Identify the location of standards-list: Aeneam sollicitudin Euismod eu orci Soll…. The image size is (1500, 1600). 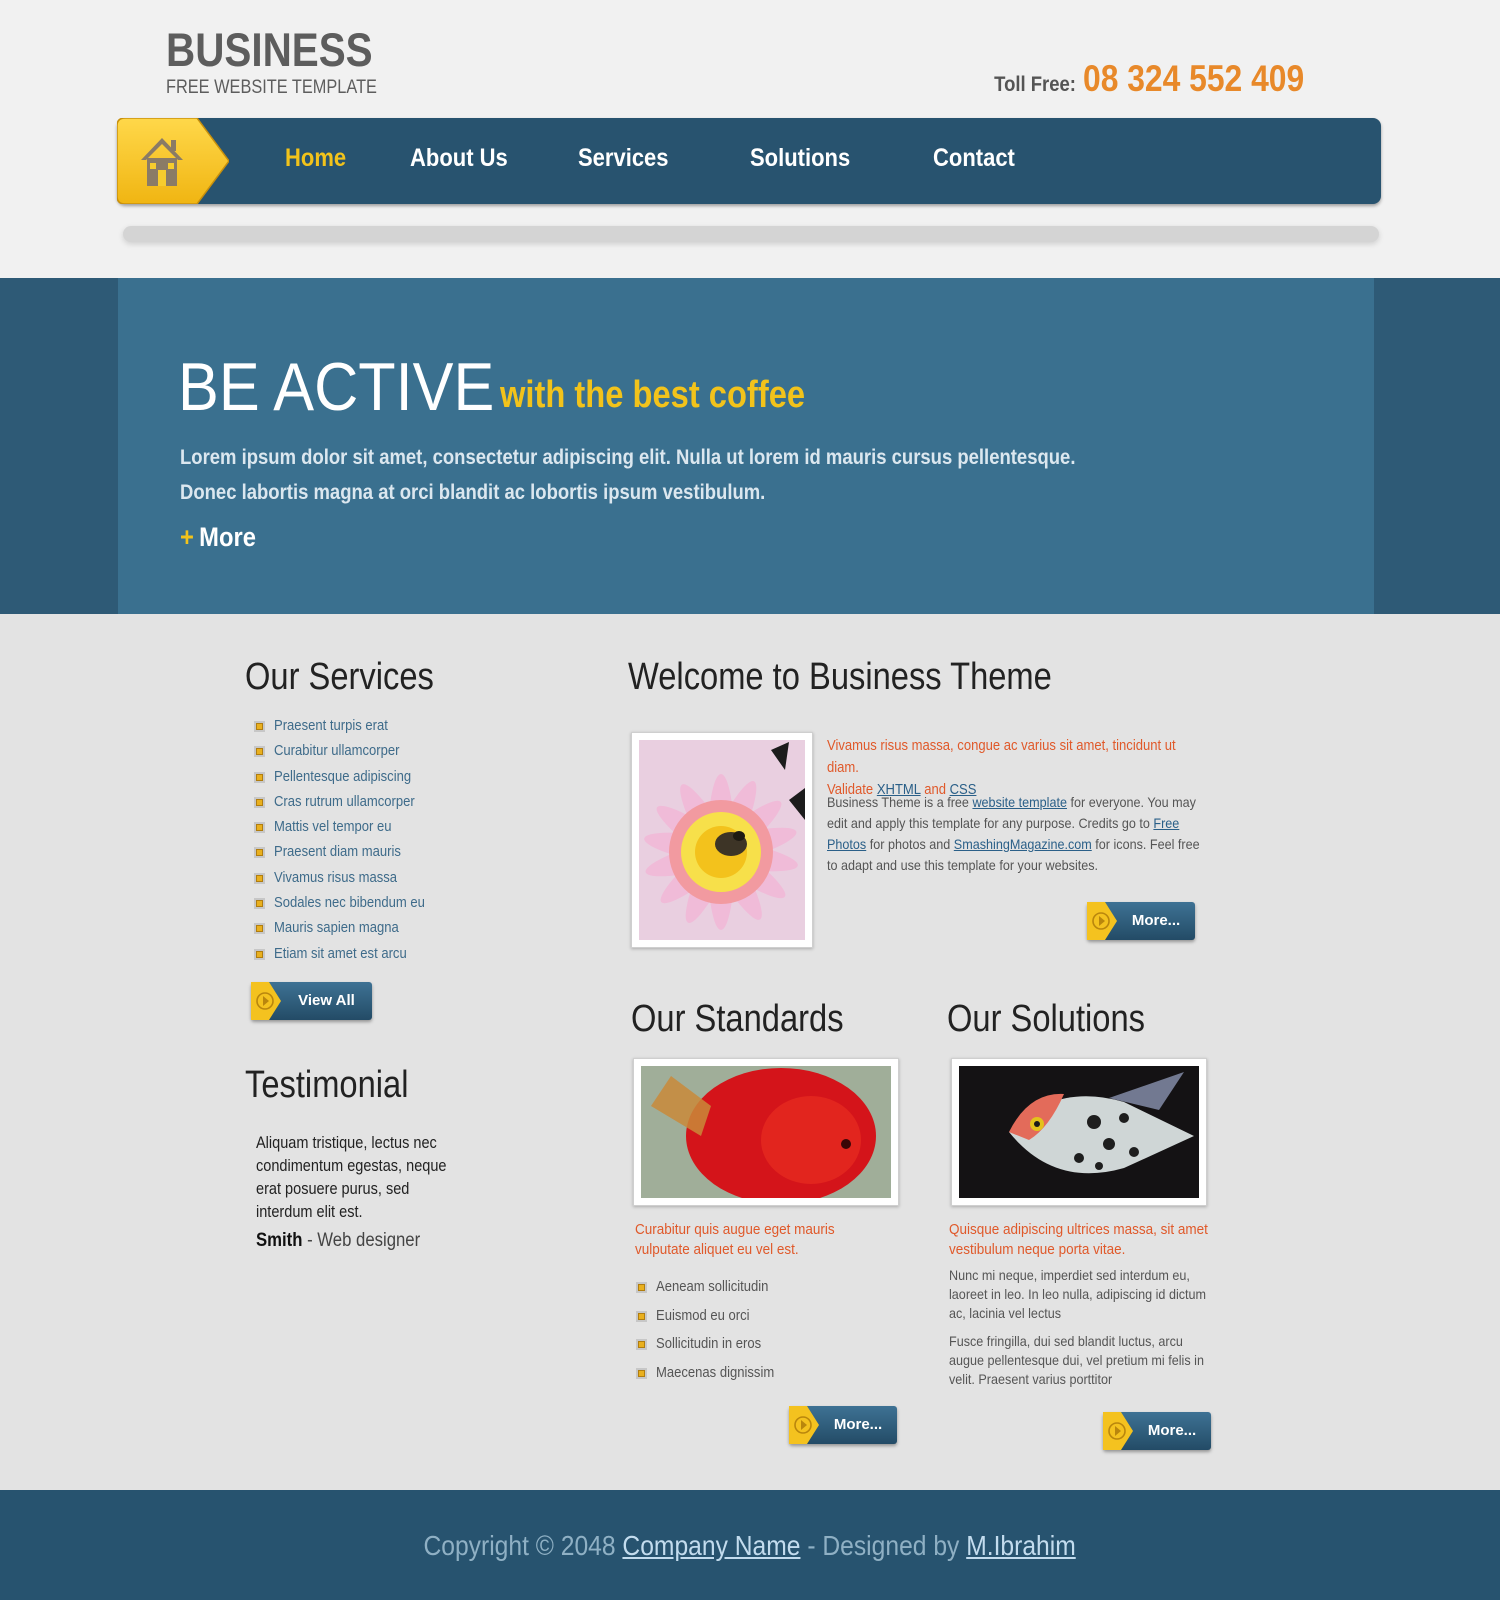
(710, 1336).